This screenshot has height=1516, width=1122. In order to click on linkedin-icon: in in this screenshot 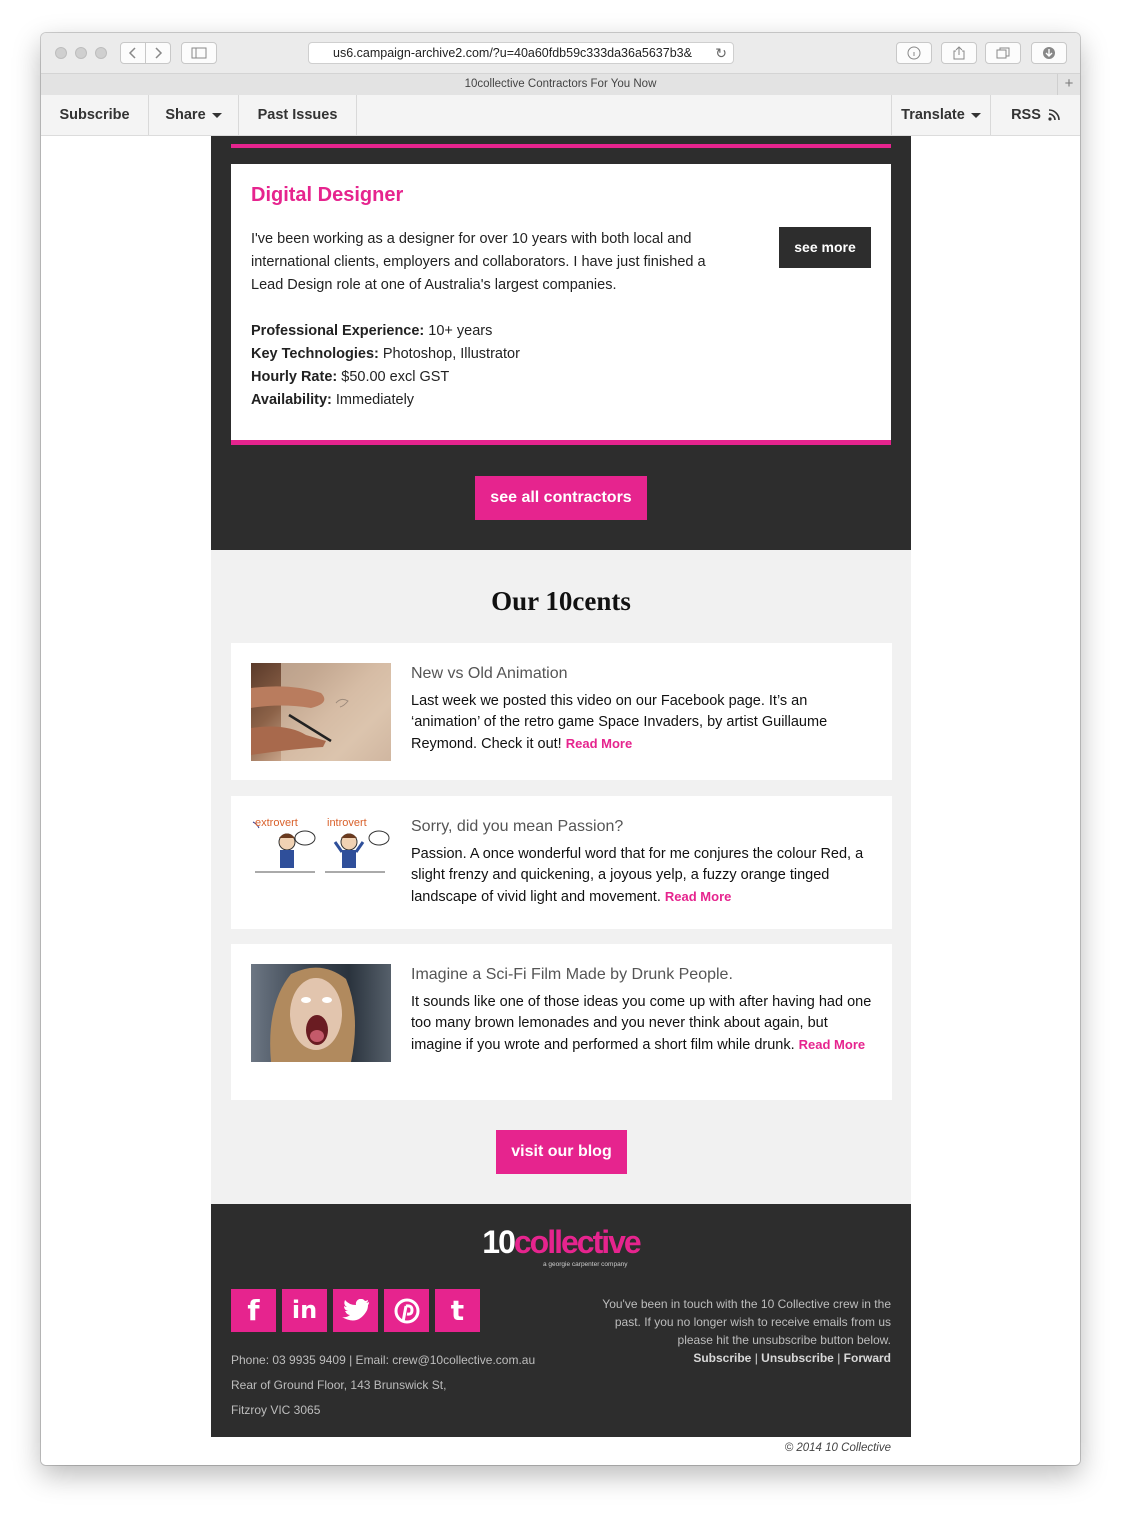, I will do `click(304, 1310)`.